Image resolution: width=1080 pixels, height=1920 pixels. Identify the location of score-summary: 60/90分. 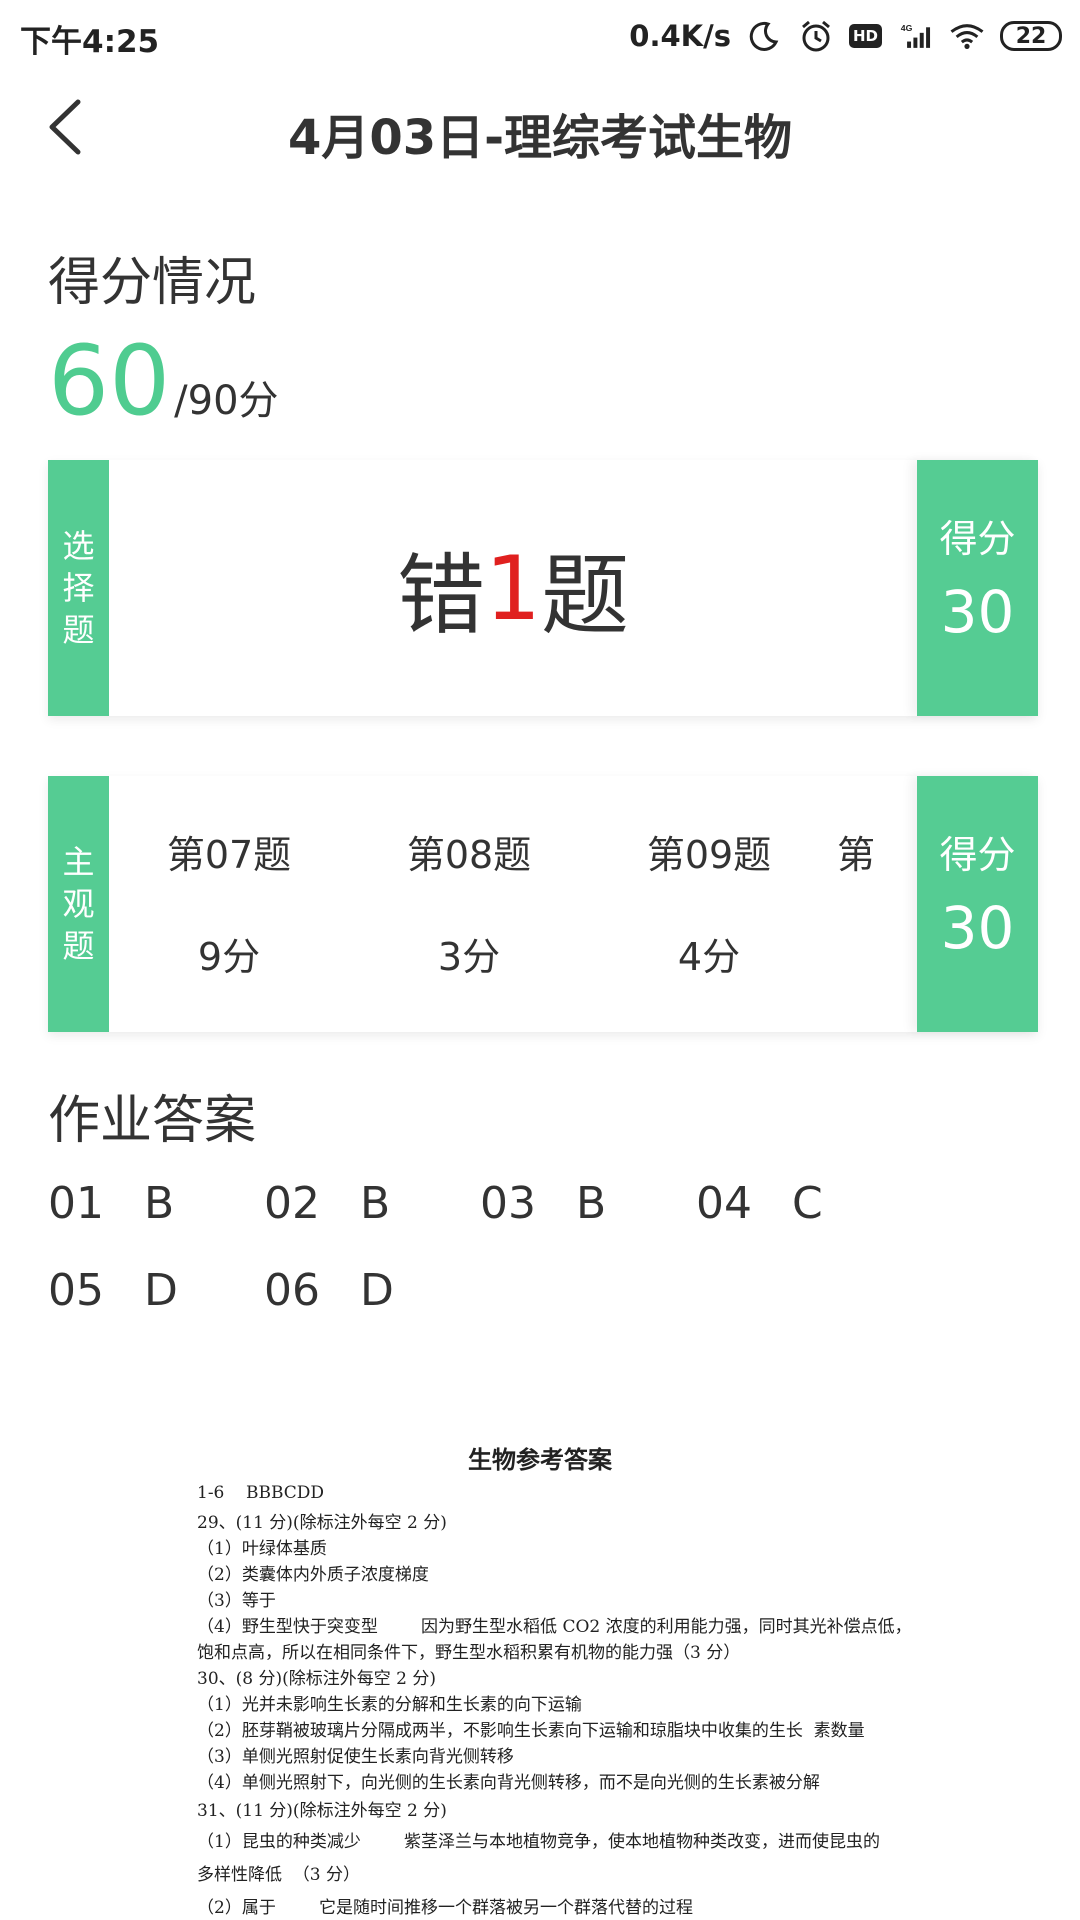
(163, 381).